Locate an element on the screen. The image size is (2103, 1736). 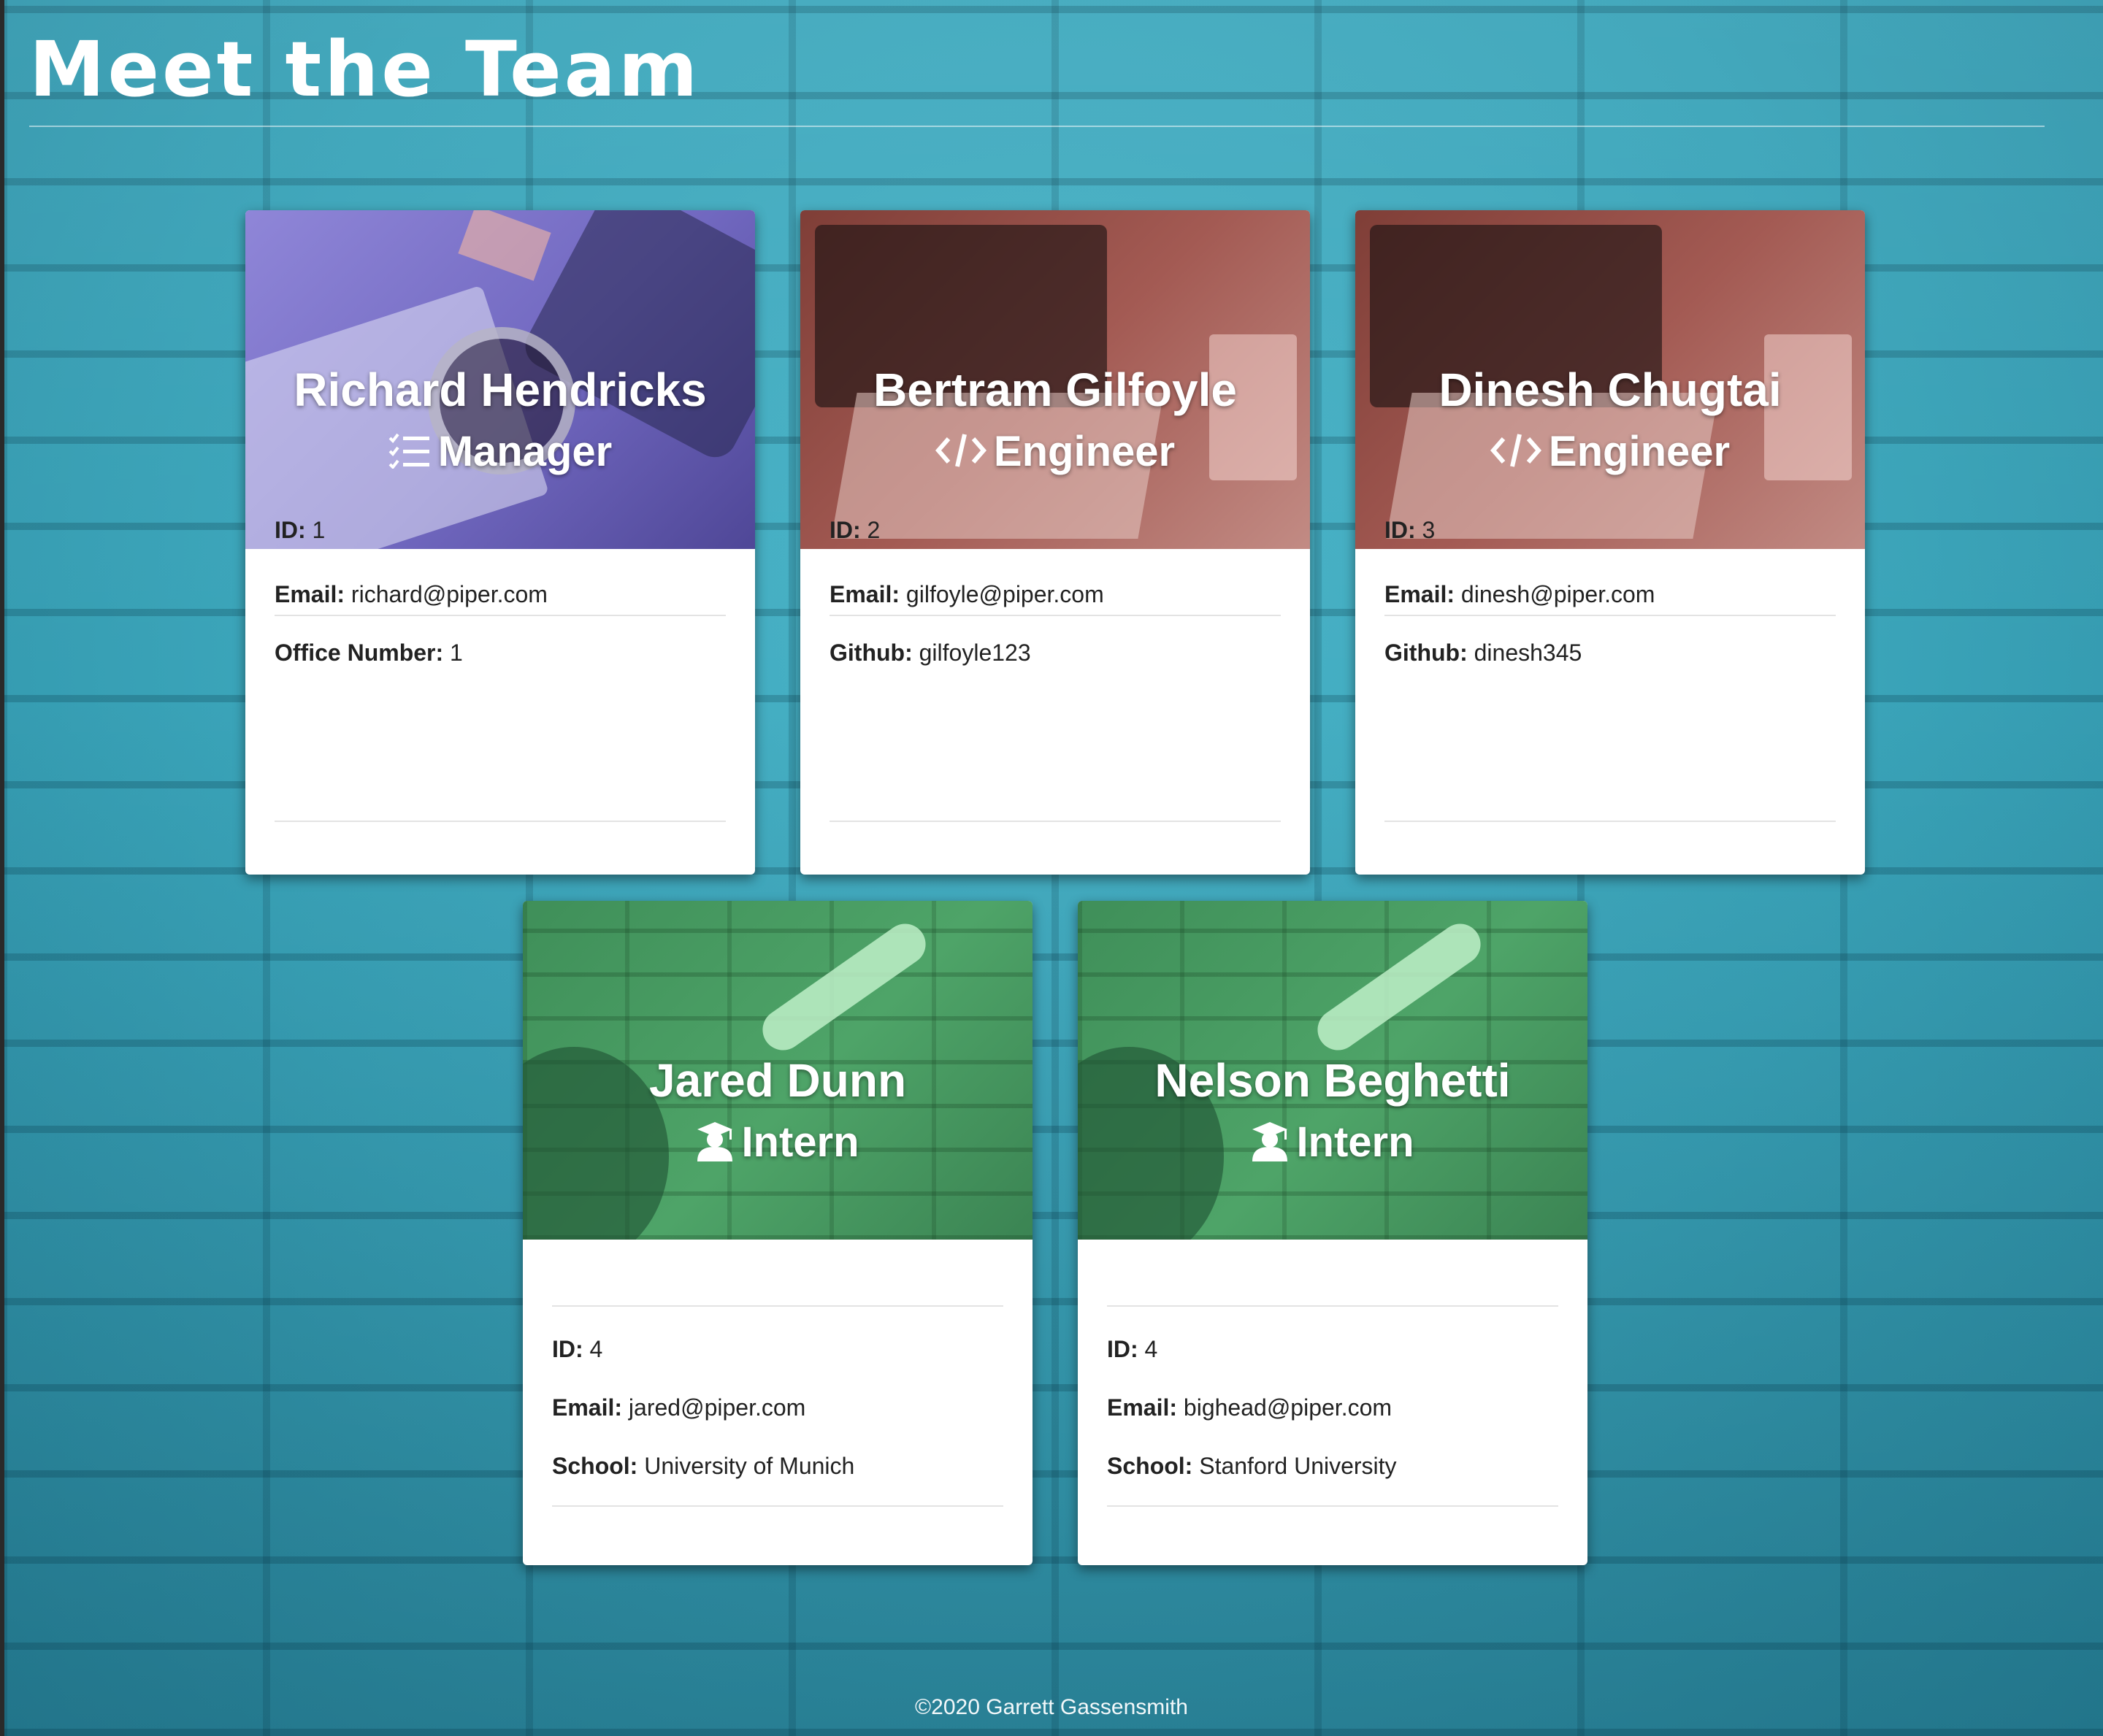
employee-name: Jared Dunn is located at coordinates (777, 1080).